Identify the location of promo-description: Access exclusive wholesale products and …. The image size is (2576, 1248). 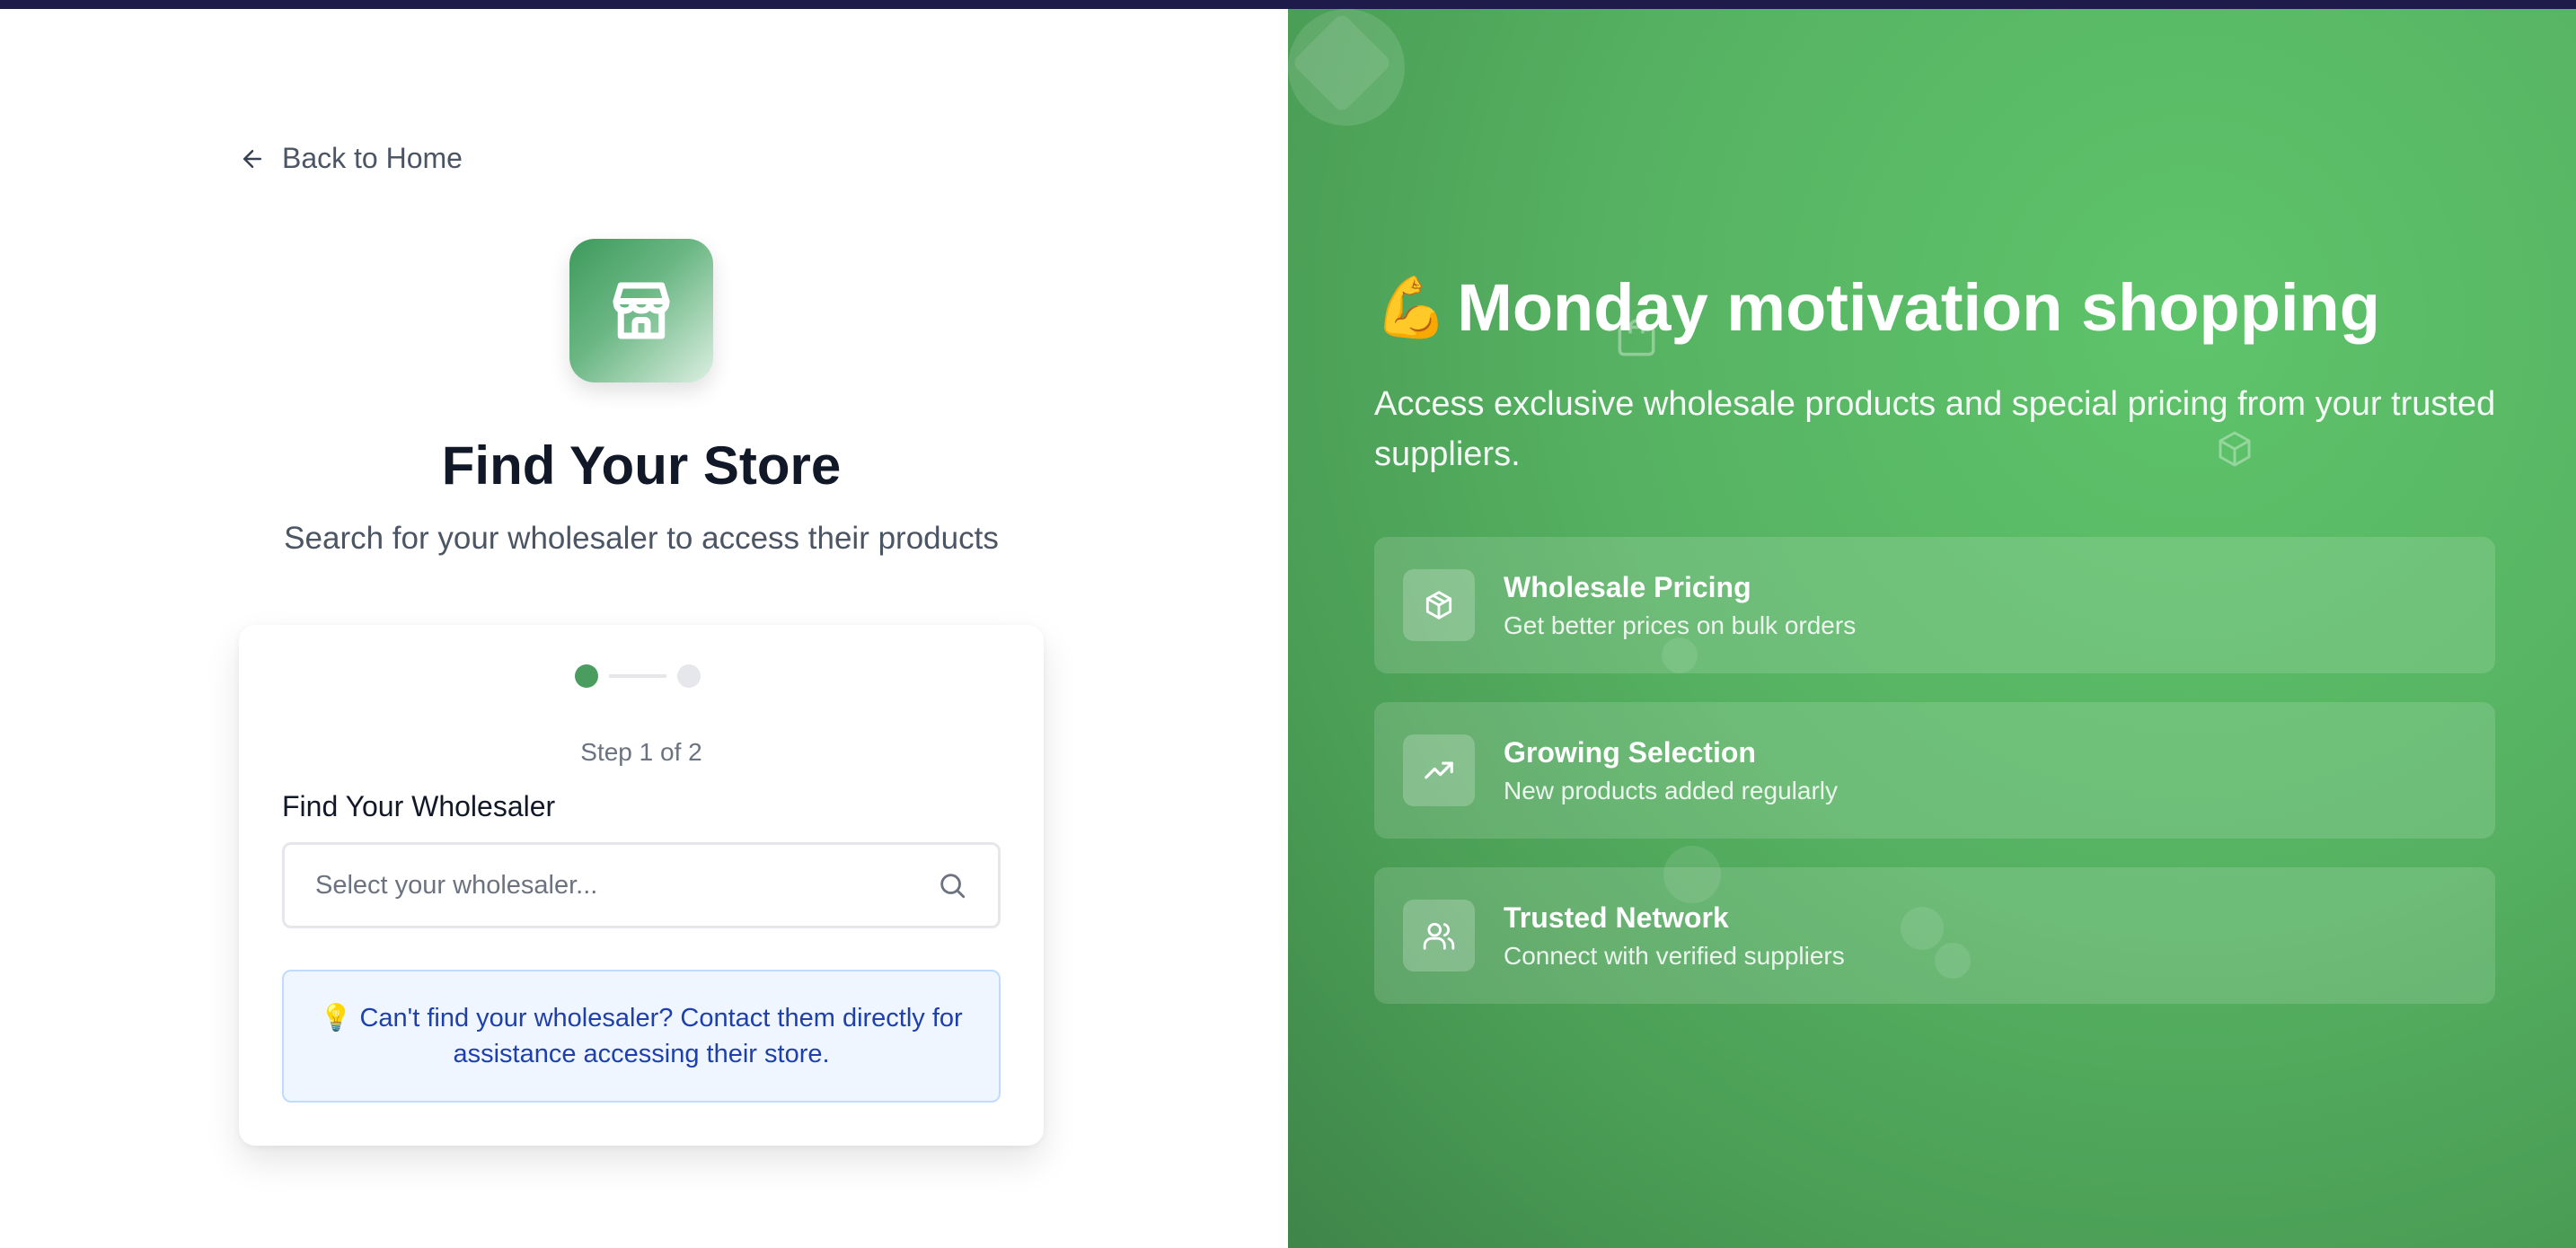
(1935, 429).